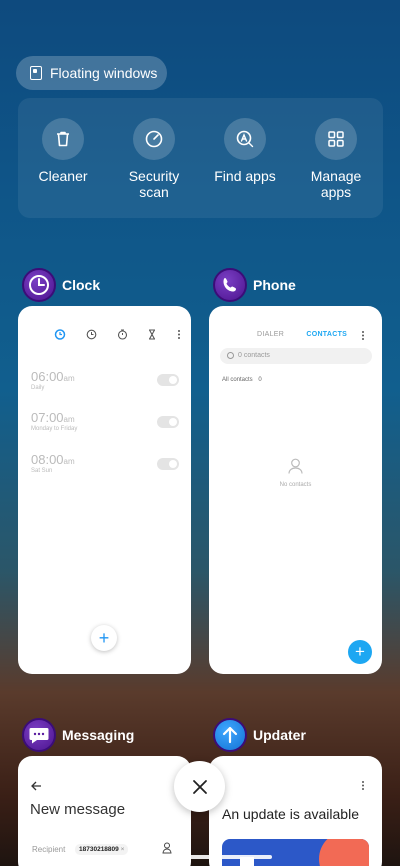  What do you see at coordinates (42, 471) in the screenshot?
I see `alarm-repeat: Sat Sun` at bounding box center [42, 471].